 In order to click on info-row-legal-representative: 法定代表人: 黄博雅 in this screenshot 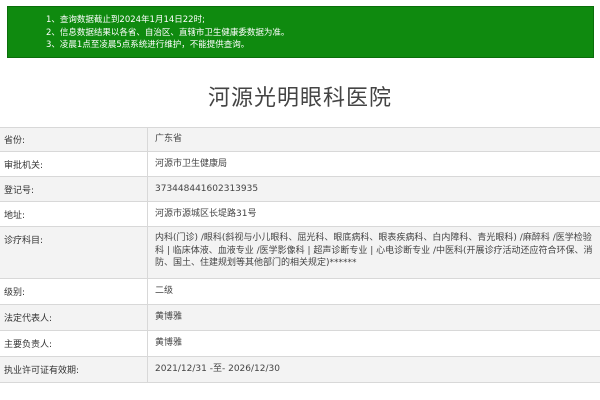, I will do `click(300, 318)`.